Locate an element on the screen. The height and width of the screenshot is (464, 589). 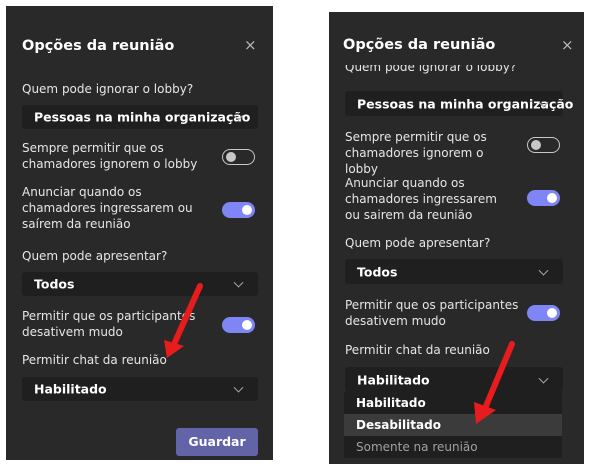
save-button: Guardar is located at coordinates (217, 442).